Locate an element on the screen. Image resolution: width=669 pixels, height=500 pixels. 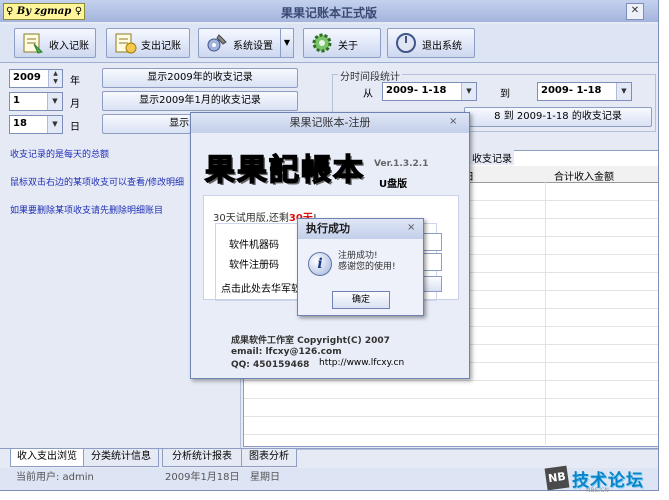
tip-delete: 如果要删除某项收支请先删除明细账目 is located at coordinates (87, 211).